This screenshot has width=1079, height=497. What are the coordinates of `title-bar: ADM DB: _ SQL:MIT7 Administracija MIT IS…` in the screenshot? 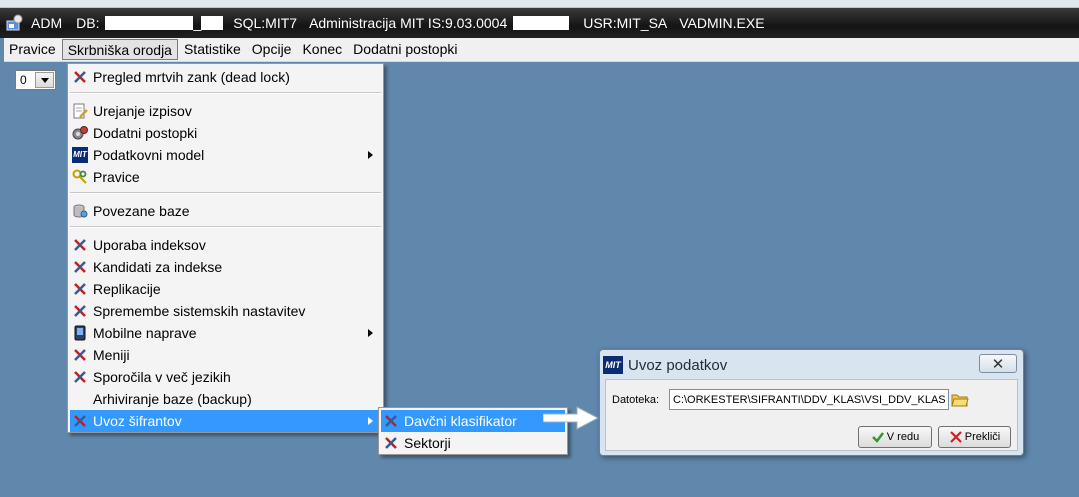 It's located at (539, 23).